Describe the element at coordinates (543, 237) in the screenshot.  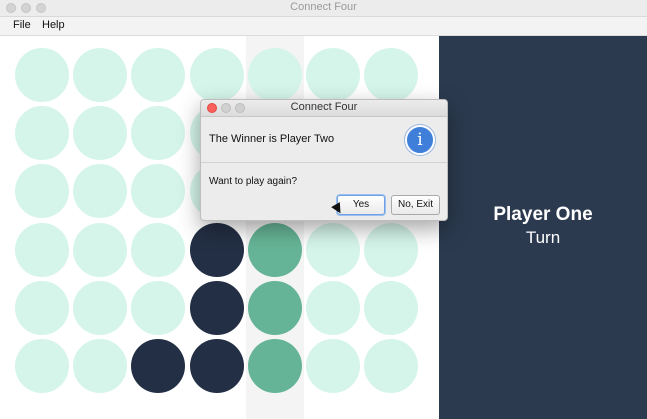
I see `turn-label: Turn` at that location.